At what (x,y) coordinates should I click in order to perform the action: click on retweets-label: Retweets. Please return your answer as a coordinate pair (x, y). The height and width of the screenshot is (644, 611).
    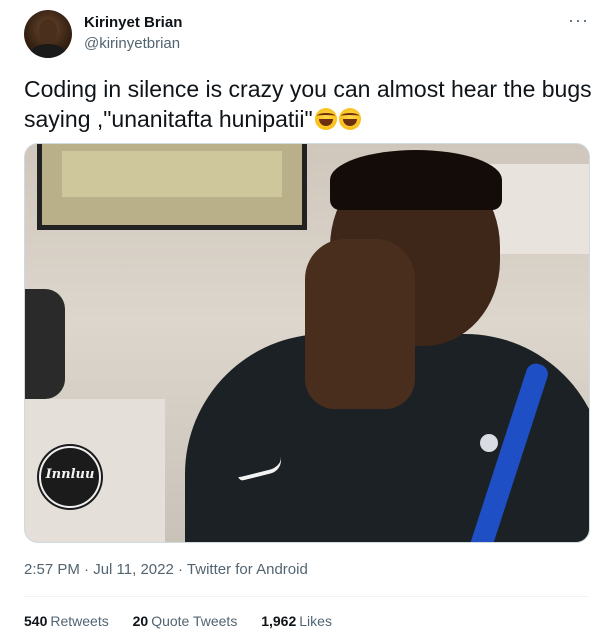
    Looking at the image, I should click on (79, 621).